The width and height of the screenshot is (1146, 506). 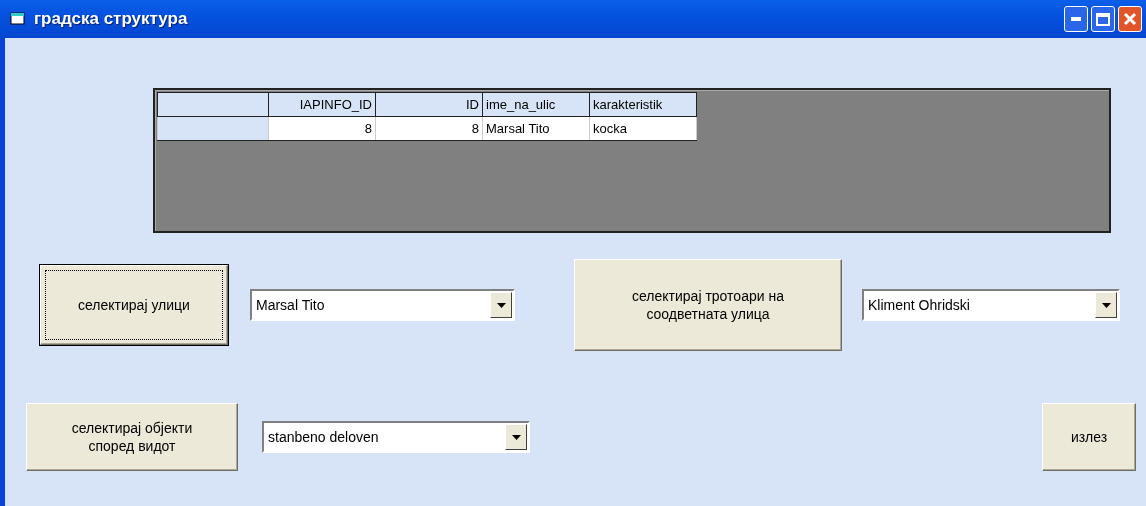 I want to click on command-button: излез, so click(x=1089, y=437).